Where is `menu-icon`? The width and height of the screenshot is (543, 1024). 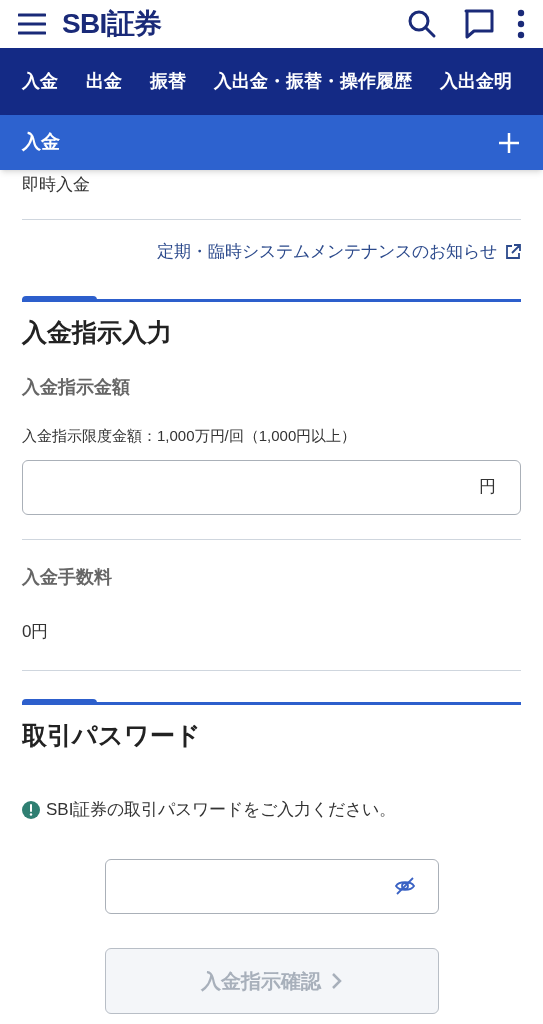 menu-icon is located at coordinates (32, 24).